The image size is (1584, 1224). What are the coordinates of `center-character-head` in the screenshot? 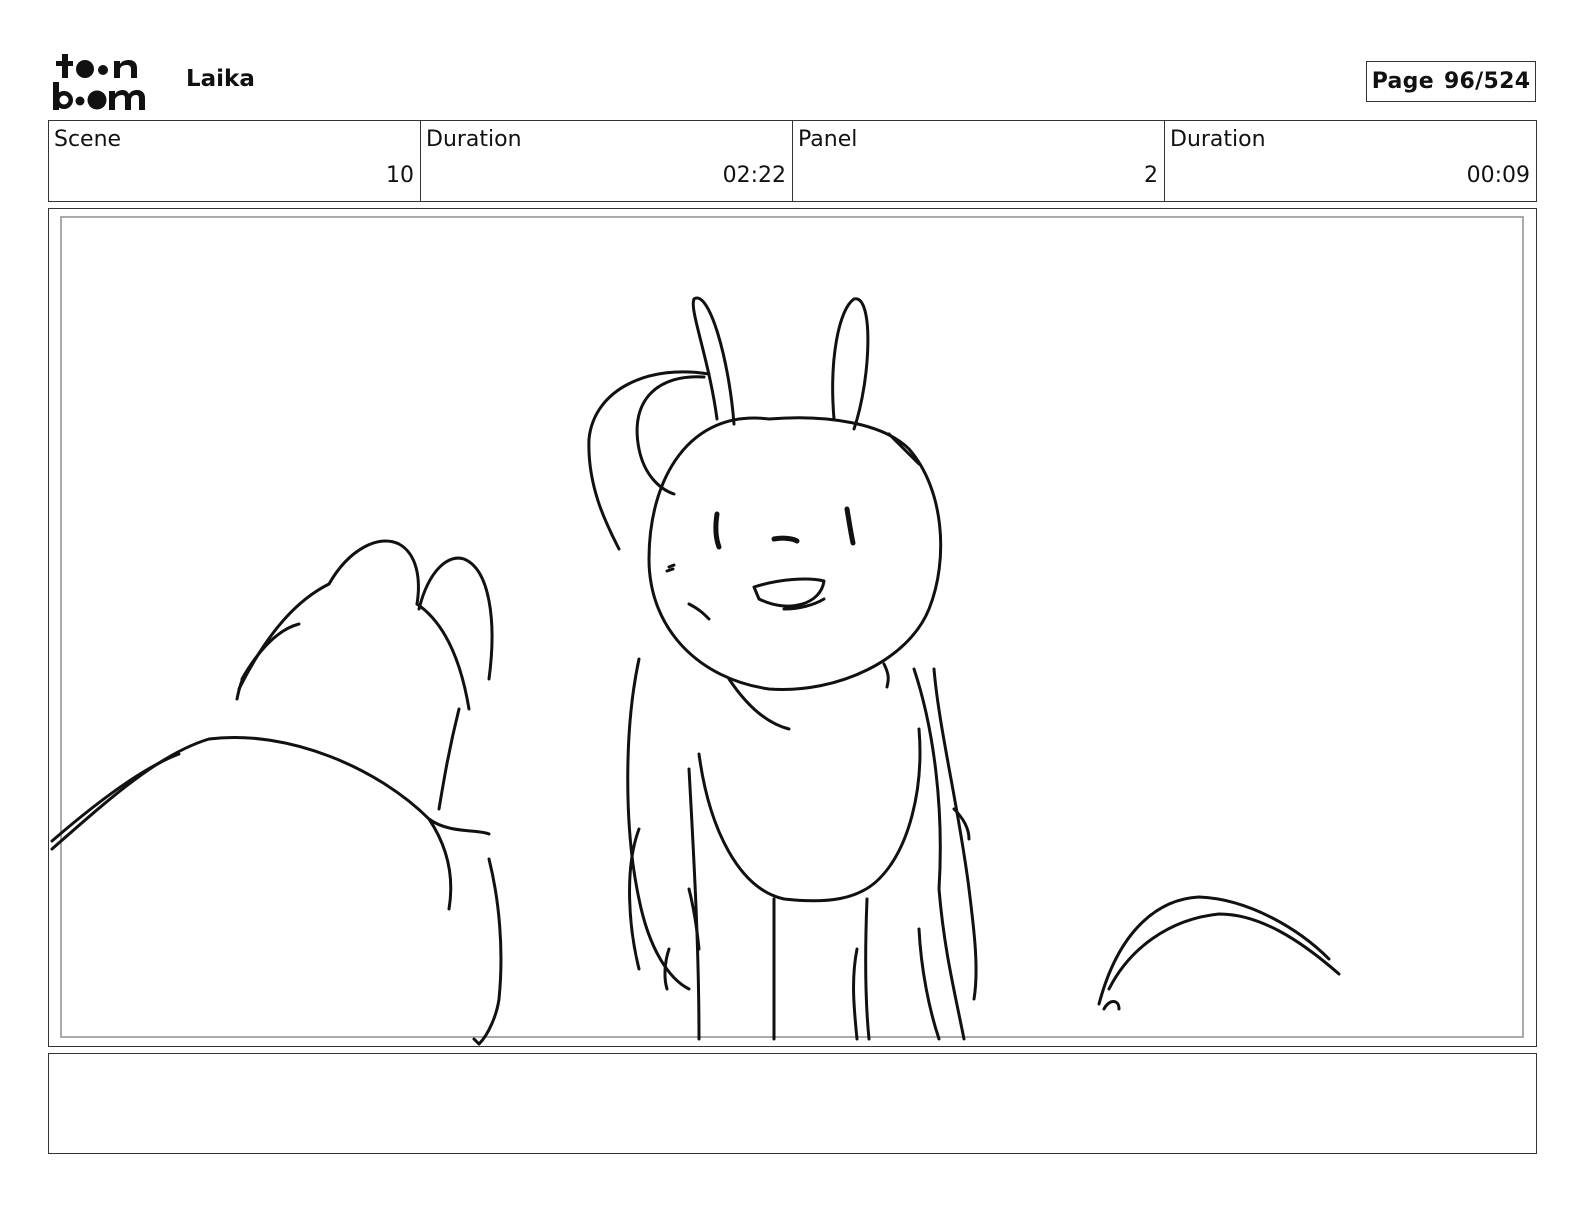 It's located at (795, 553).